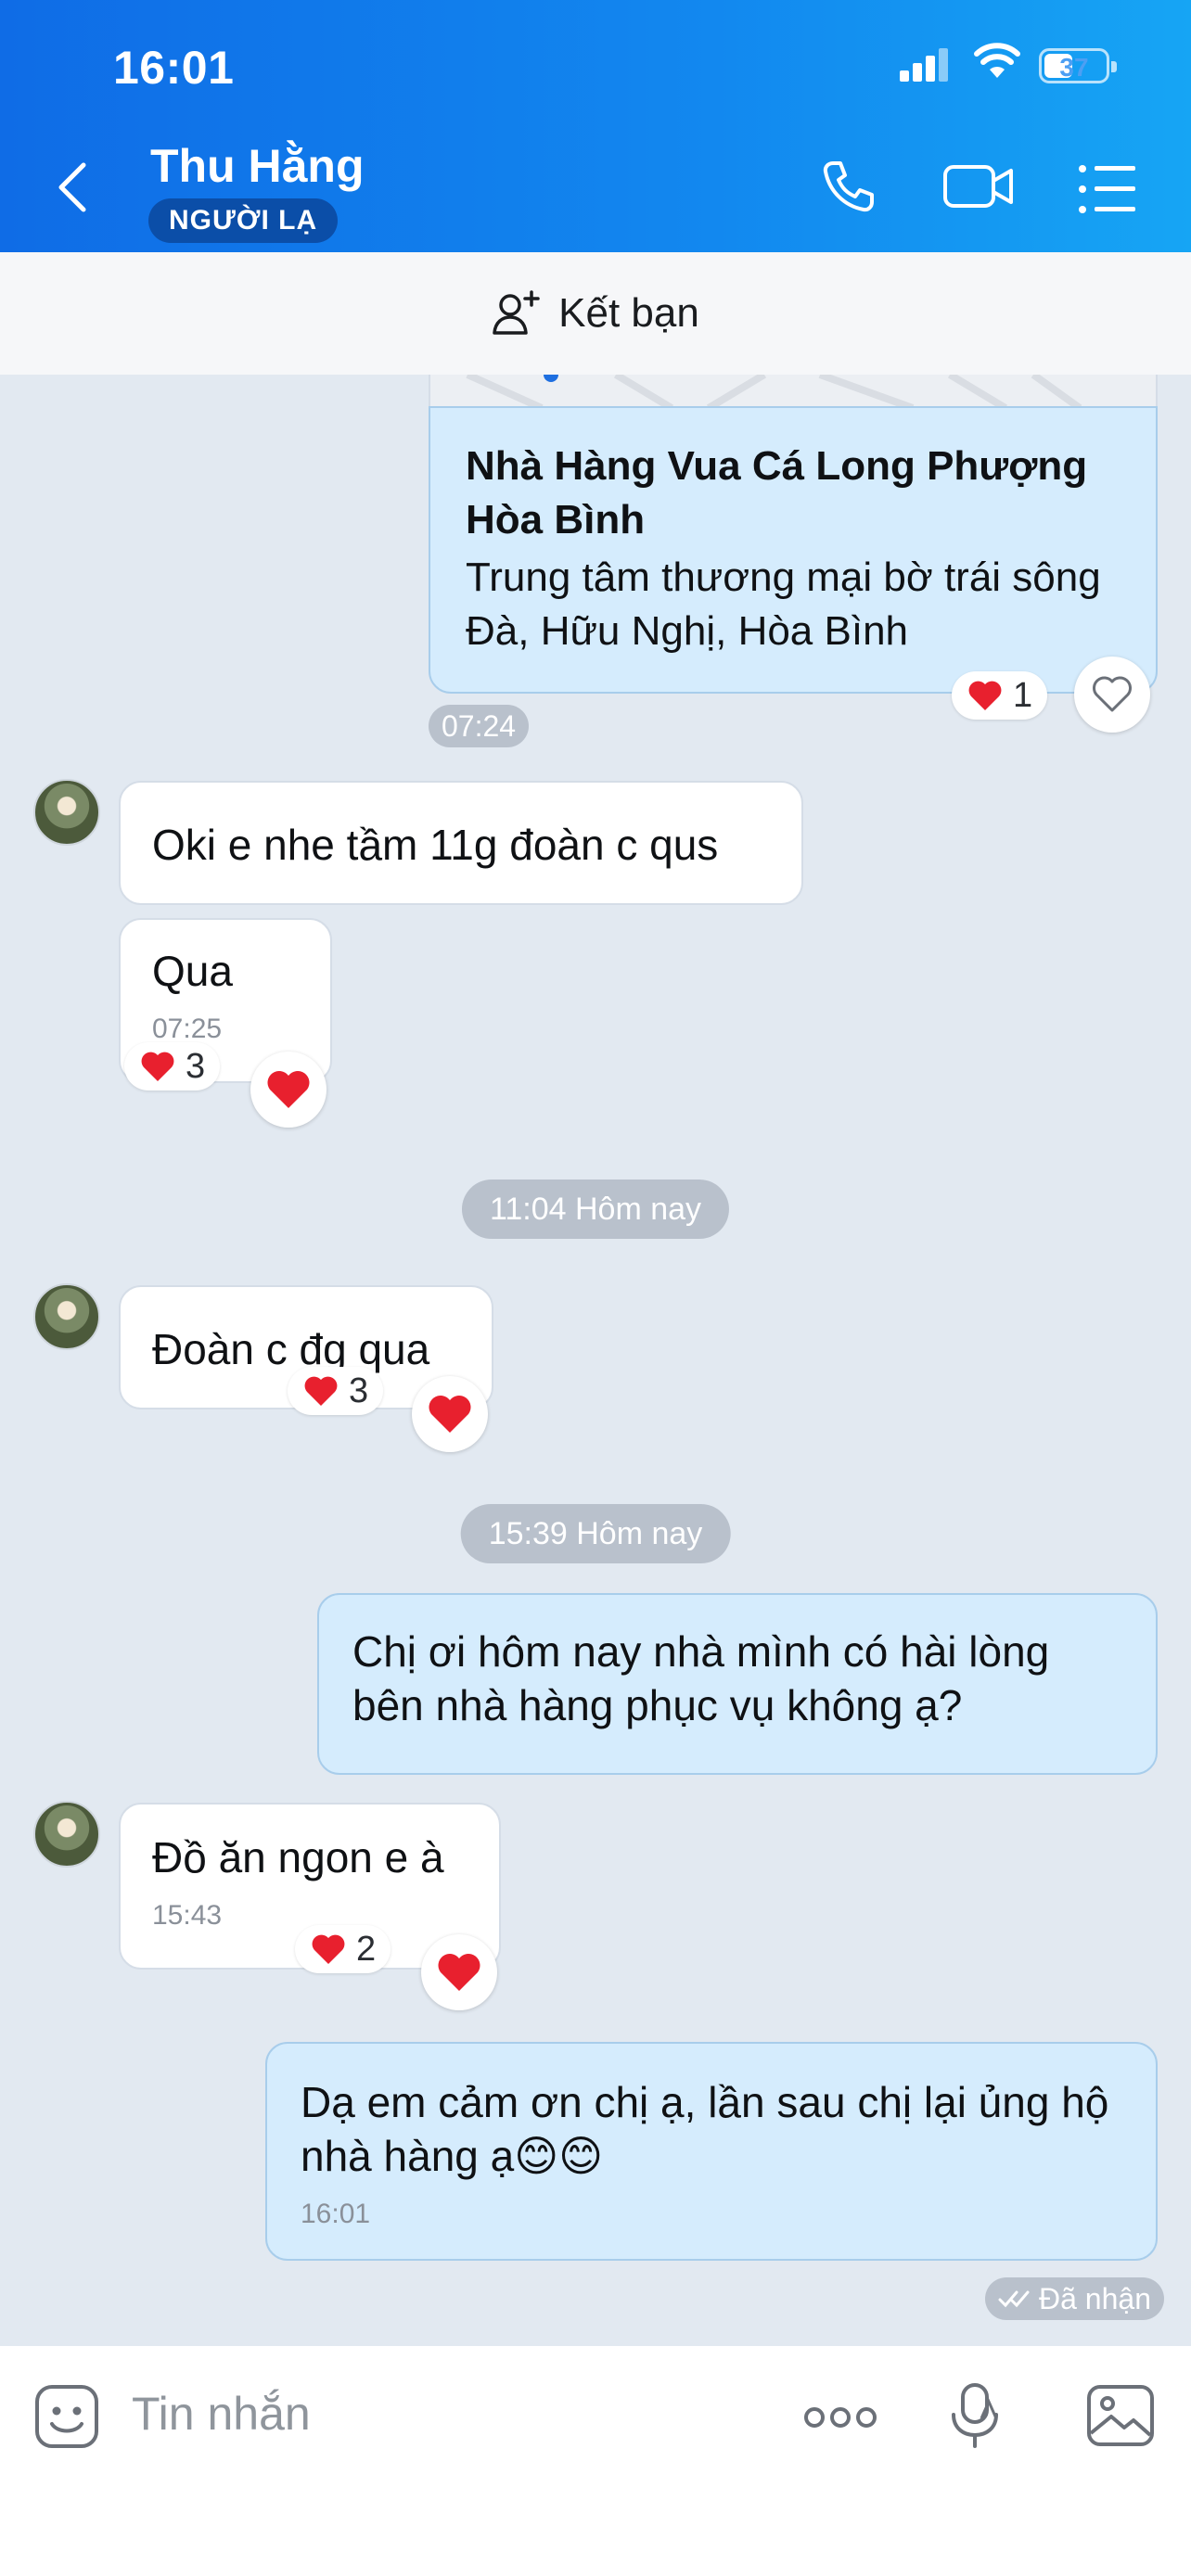 This screenshot has height=2576, width=1191. Describe the element at coordinates (978, 186) in the screenshot. I see `video-call-icon` at that location.